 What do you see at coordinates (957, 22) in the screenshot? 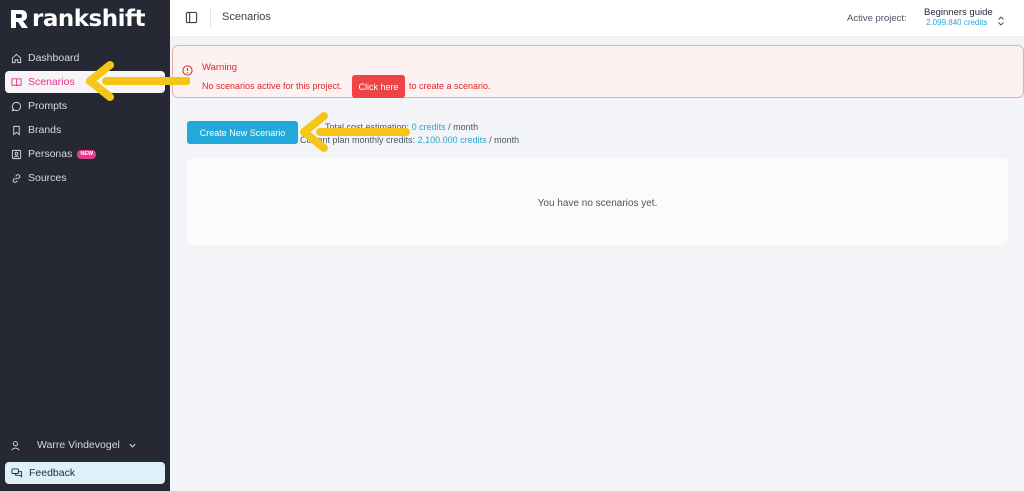
I see `project-credits: 2.099.840 credits` at bounding box center [957, 22].